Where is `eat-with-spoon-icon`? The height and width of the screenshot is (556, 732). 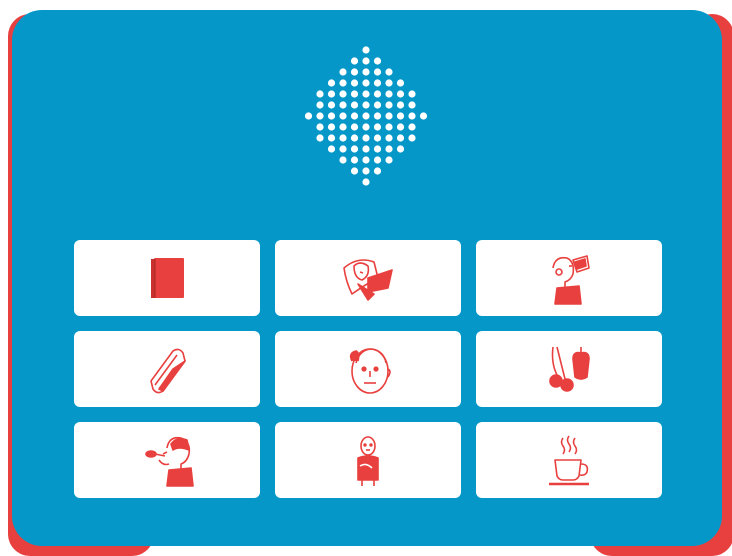
eat-with-spoon-icon is located at coordinates (169, 461).